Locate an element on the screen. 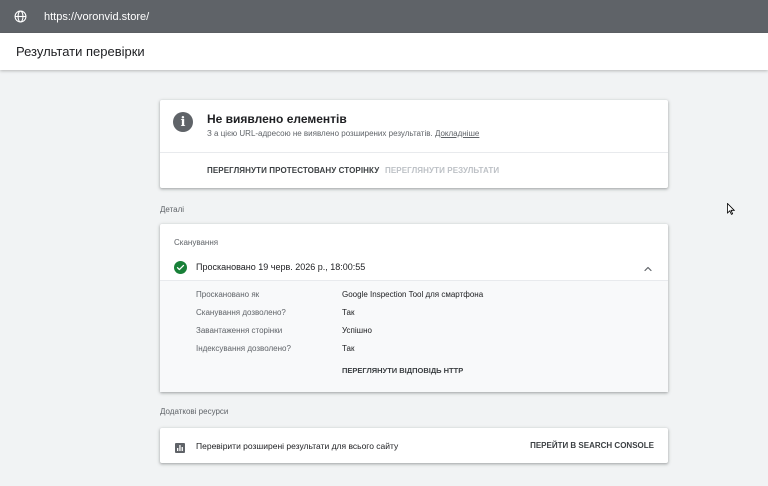 The width and height of the screenshot is (768, 486). chevron-up-icon is located at coordinates (648, 268).